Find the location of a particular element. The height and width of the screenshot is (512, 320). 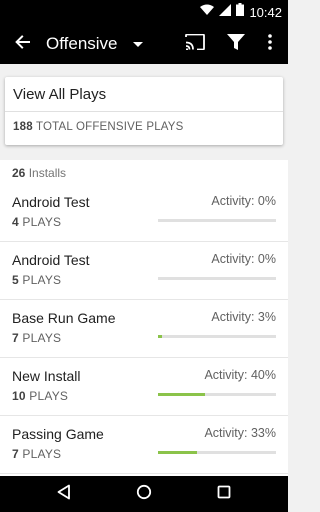

list-item: Base Run Game 7 PLAYS Activity: 3% is located at coordinates (144, 329).